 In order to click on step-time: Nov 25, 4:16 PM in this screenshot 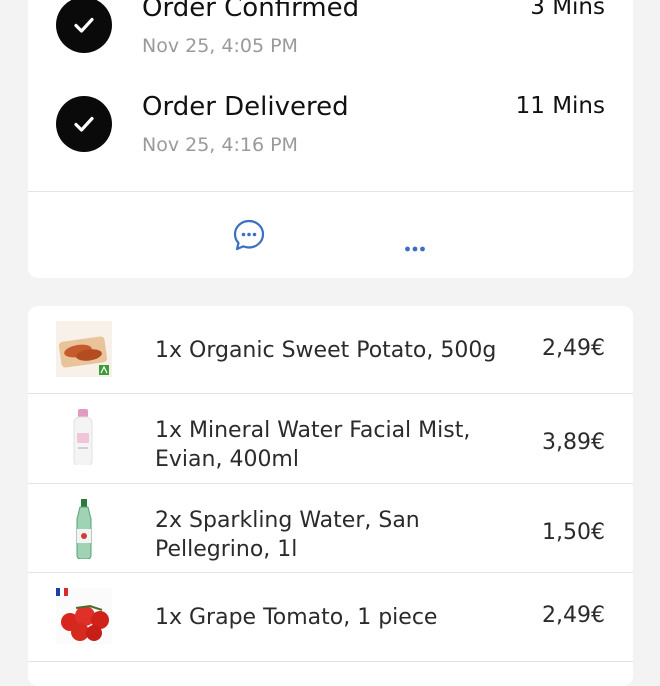, I will do `click(220, 145)`.